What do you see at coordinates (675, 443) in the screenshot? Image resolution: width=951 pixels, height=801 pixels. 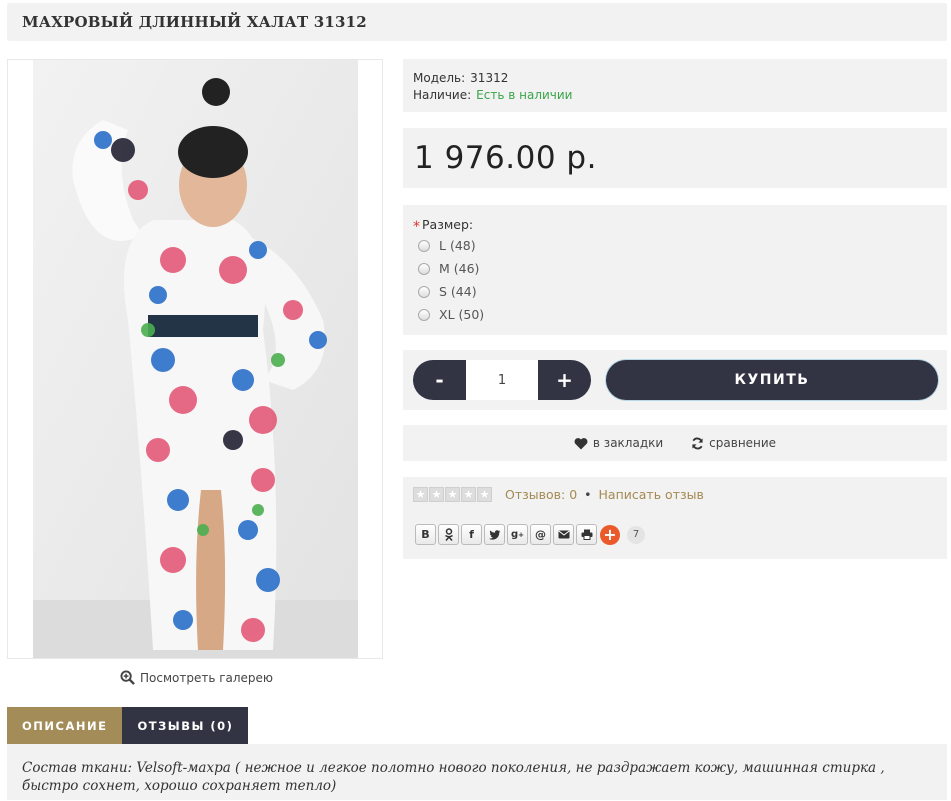 I see `wishlist-compare-panel: в закладки сравнение` at bounding box center [675, 443].